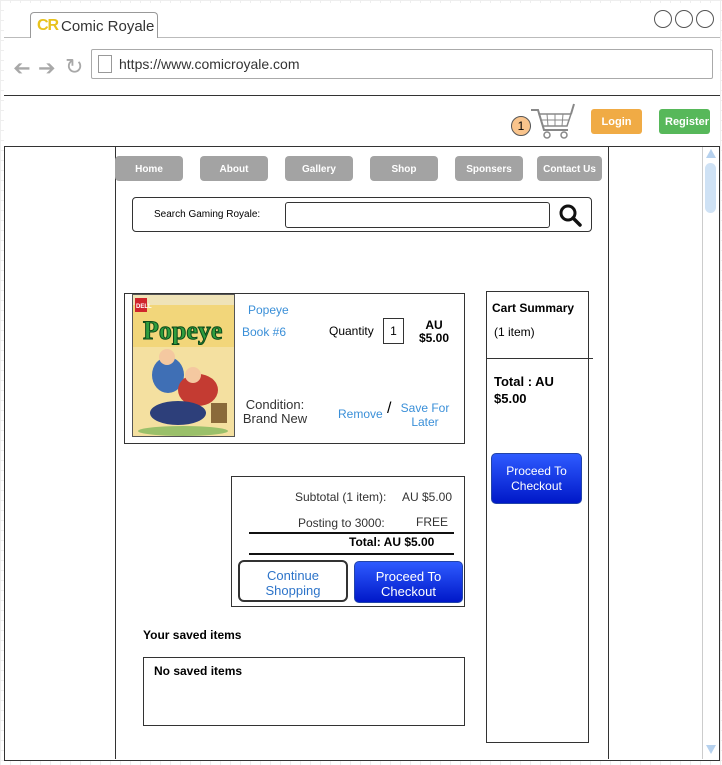 This screenshot has height=765, width=722. What do you see at coordinates (108, 26) in the screenshot?
I see `tab-title: Comic Royale` at bounding box center [108, 26].